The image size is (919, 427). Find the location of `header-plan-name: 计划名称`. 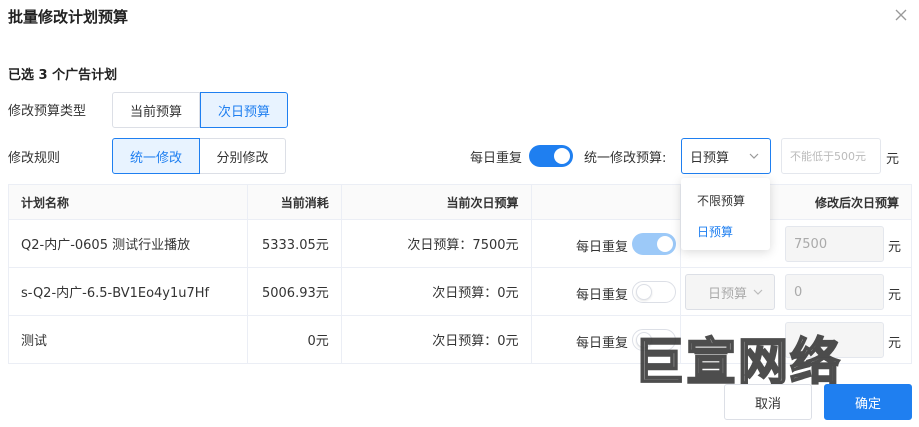

header-plan-name: 计划名称 is located at coordinates (128, 202).